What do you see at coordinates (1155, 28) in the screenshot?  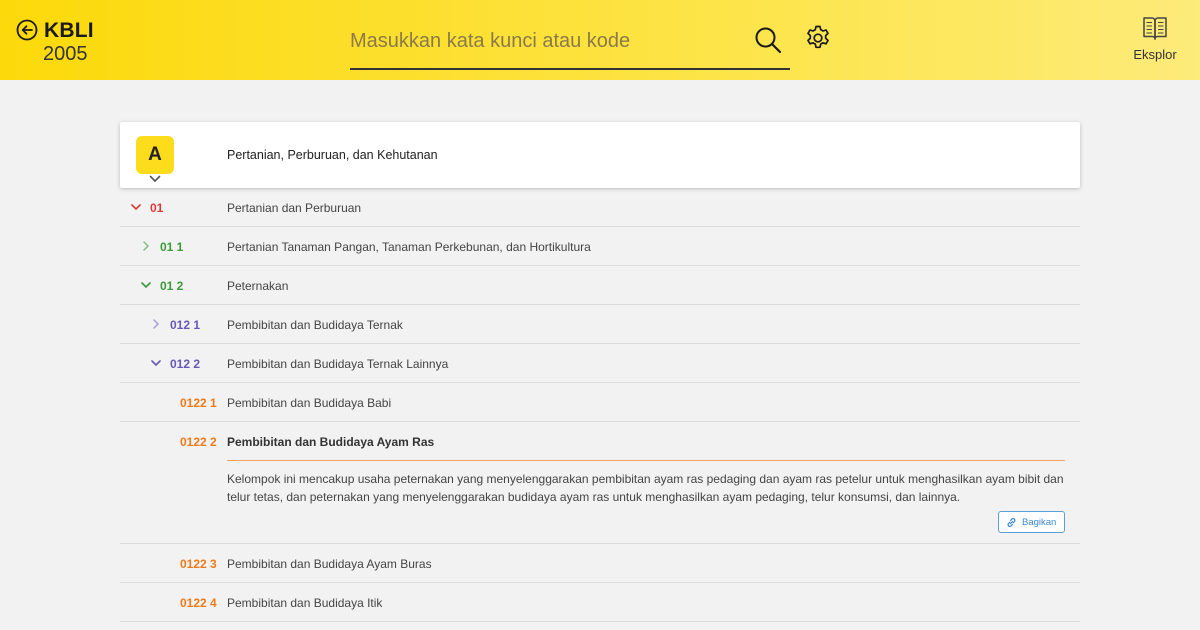 I see `open-book-icon` at bounding box center [1155, 28].